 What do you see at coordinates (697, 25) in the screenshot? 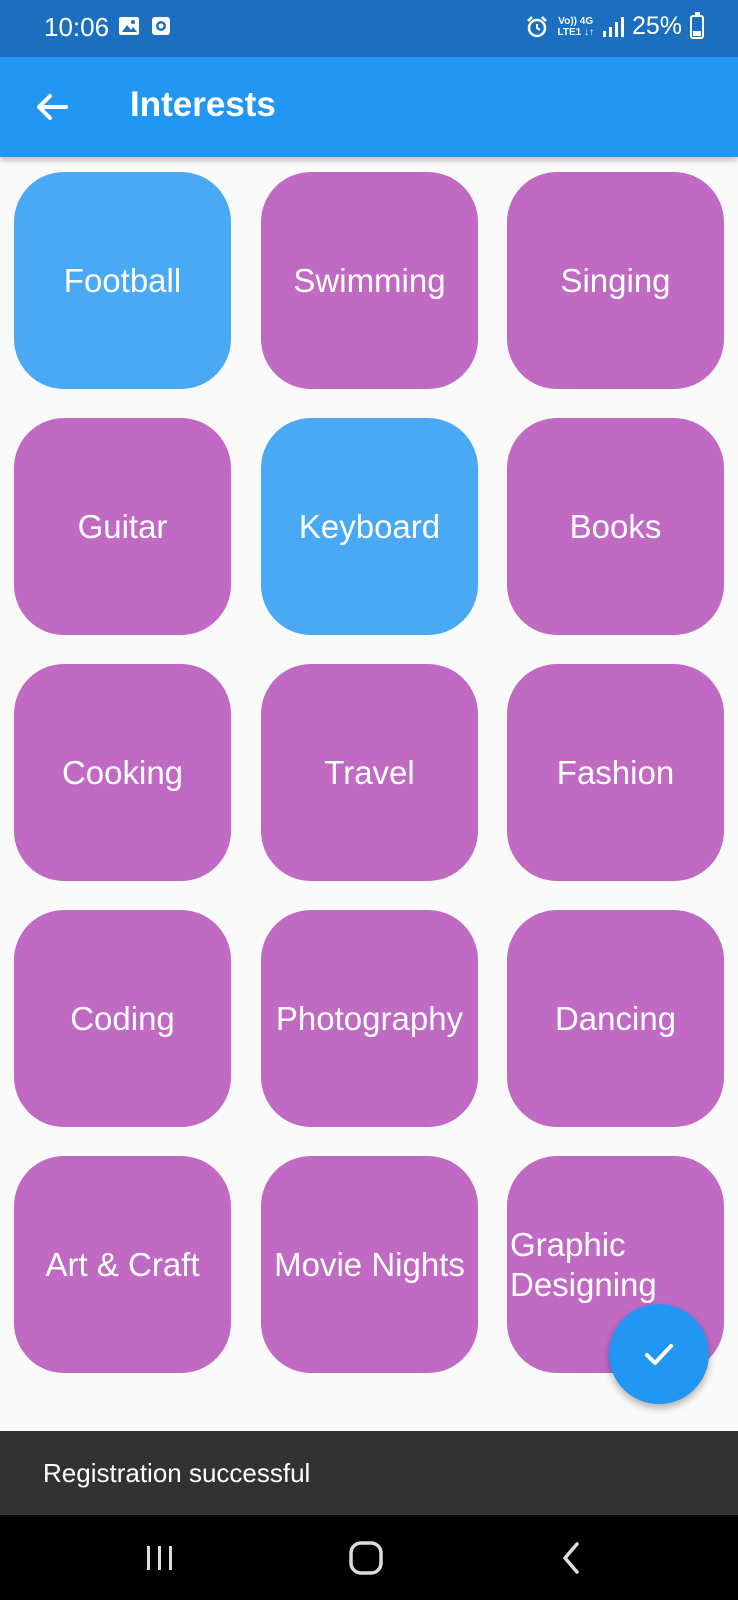
I see `battery-icon` at bounding box center [697, 25].